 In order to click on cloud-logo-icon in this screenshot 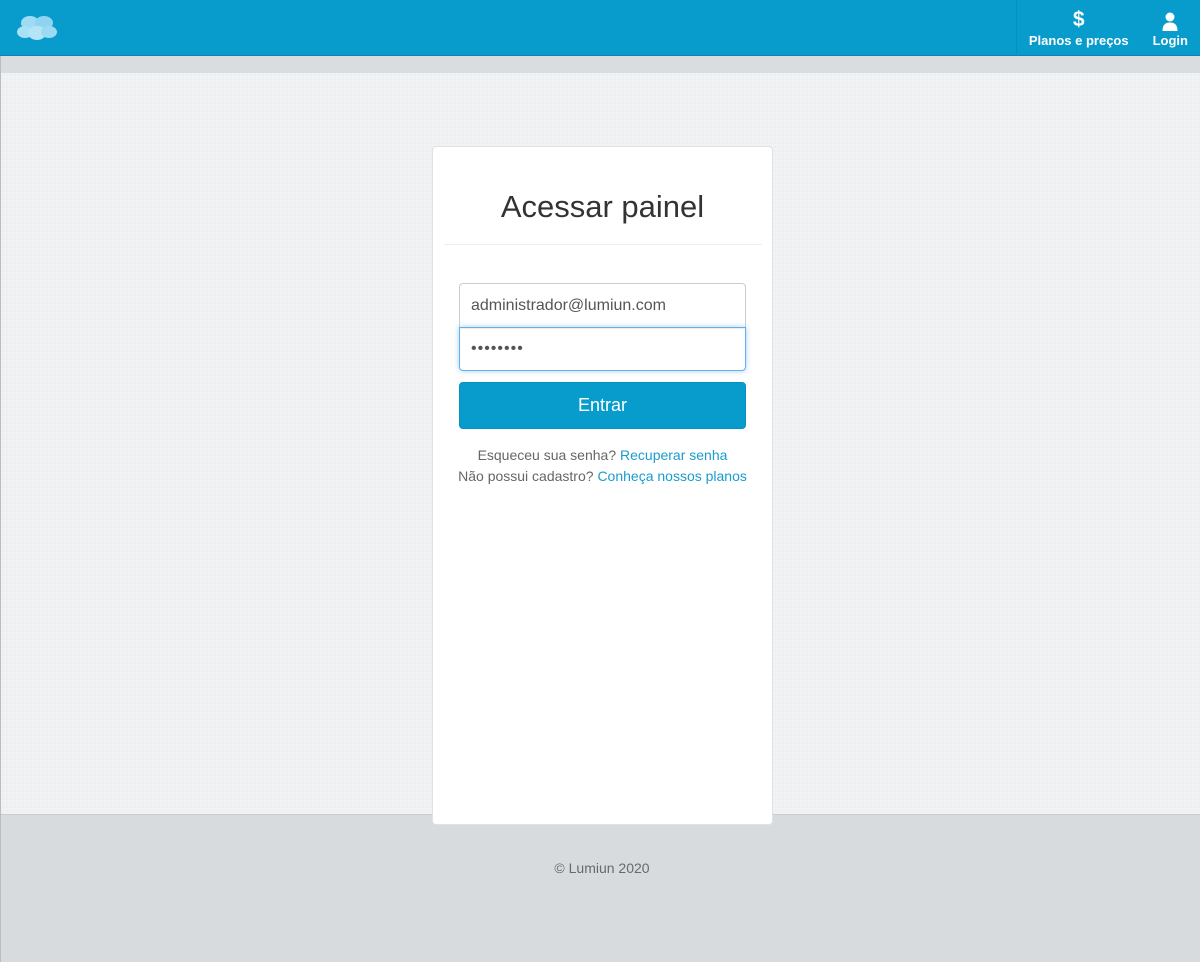, I will do `click(37, 28)`.